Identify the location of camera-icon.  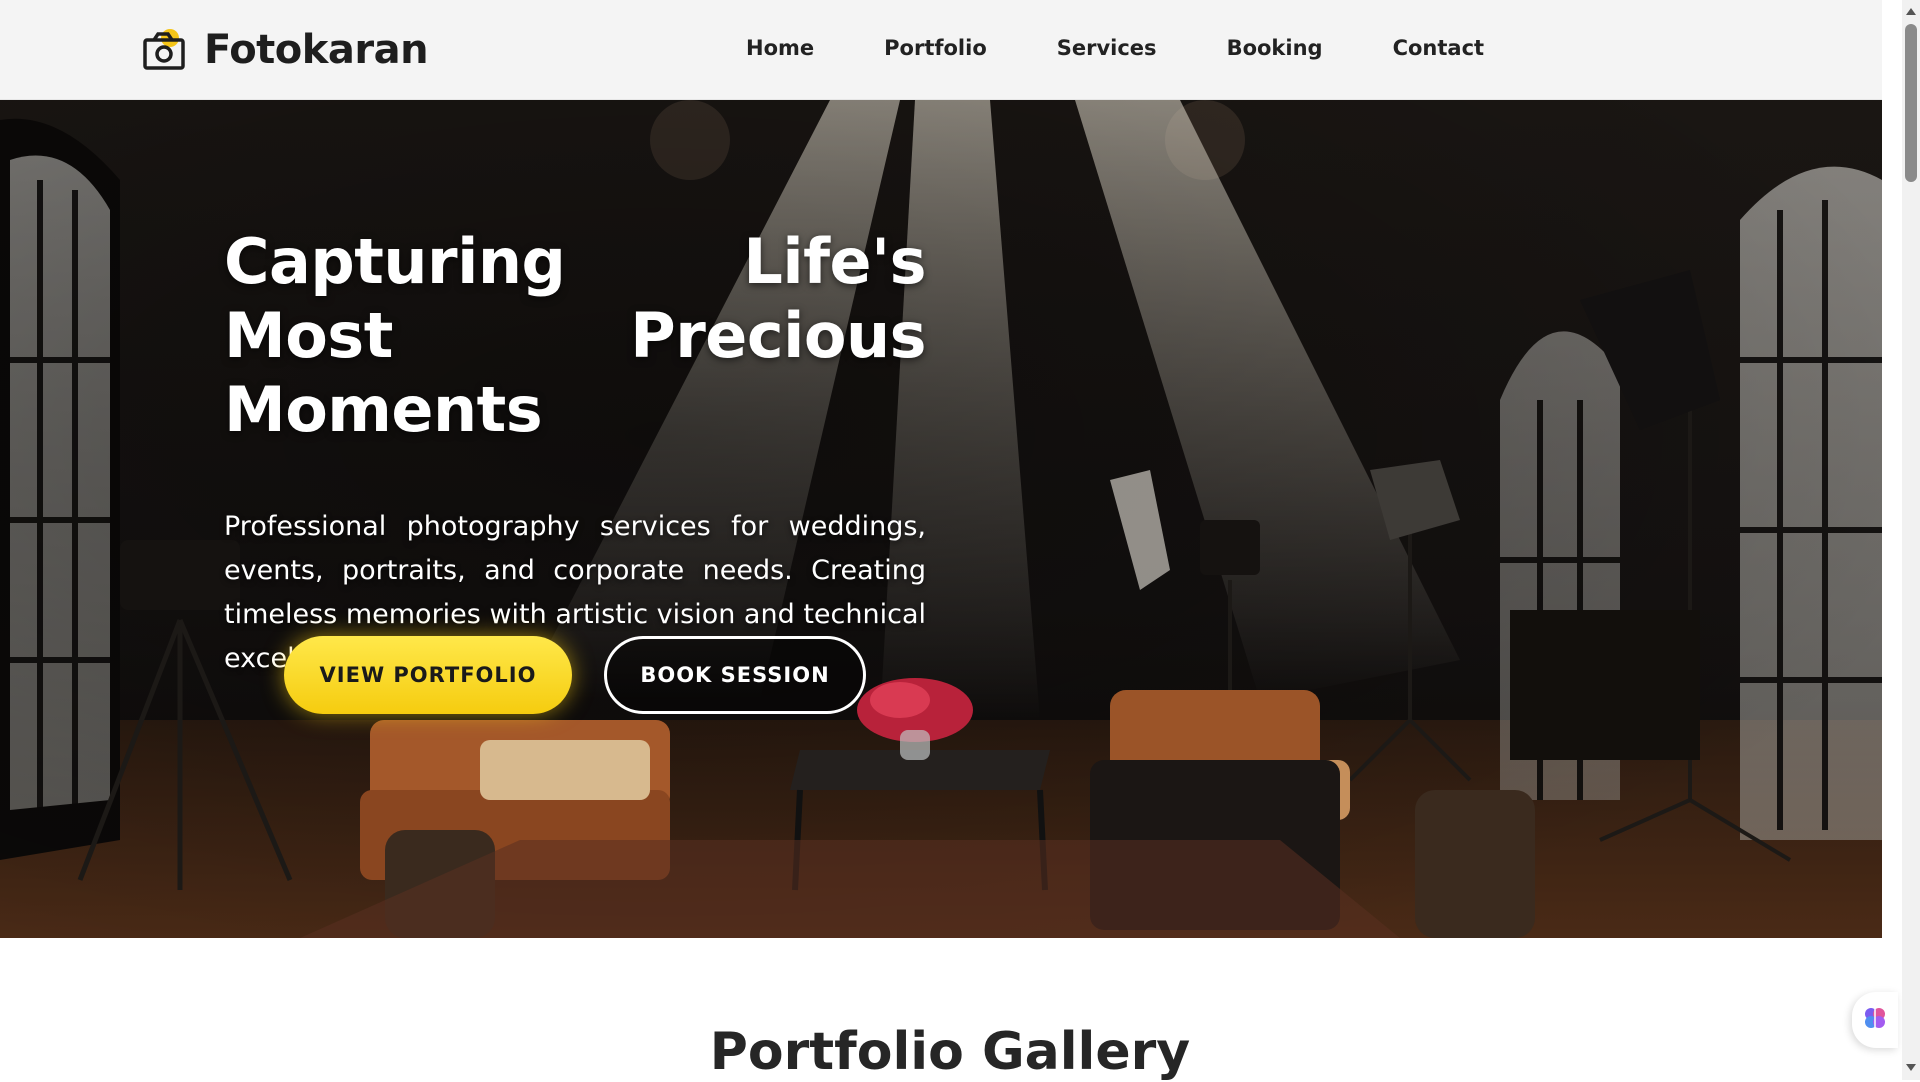
(164, 50).